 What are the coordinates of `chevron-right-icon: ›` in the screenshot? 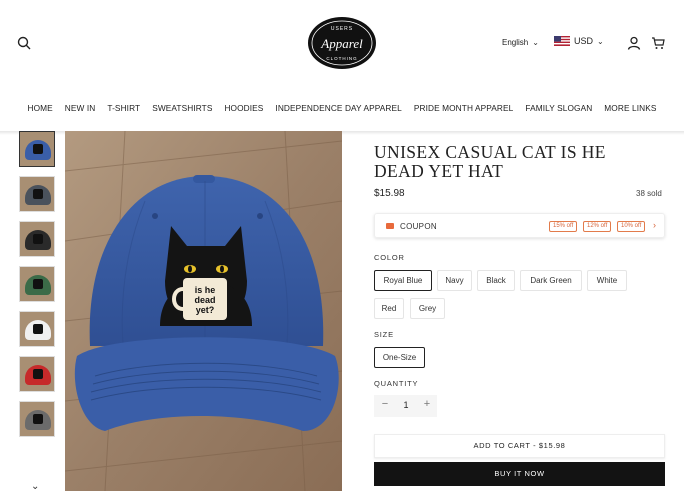 It's located at (654, 225).